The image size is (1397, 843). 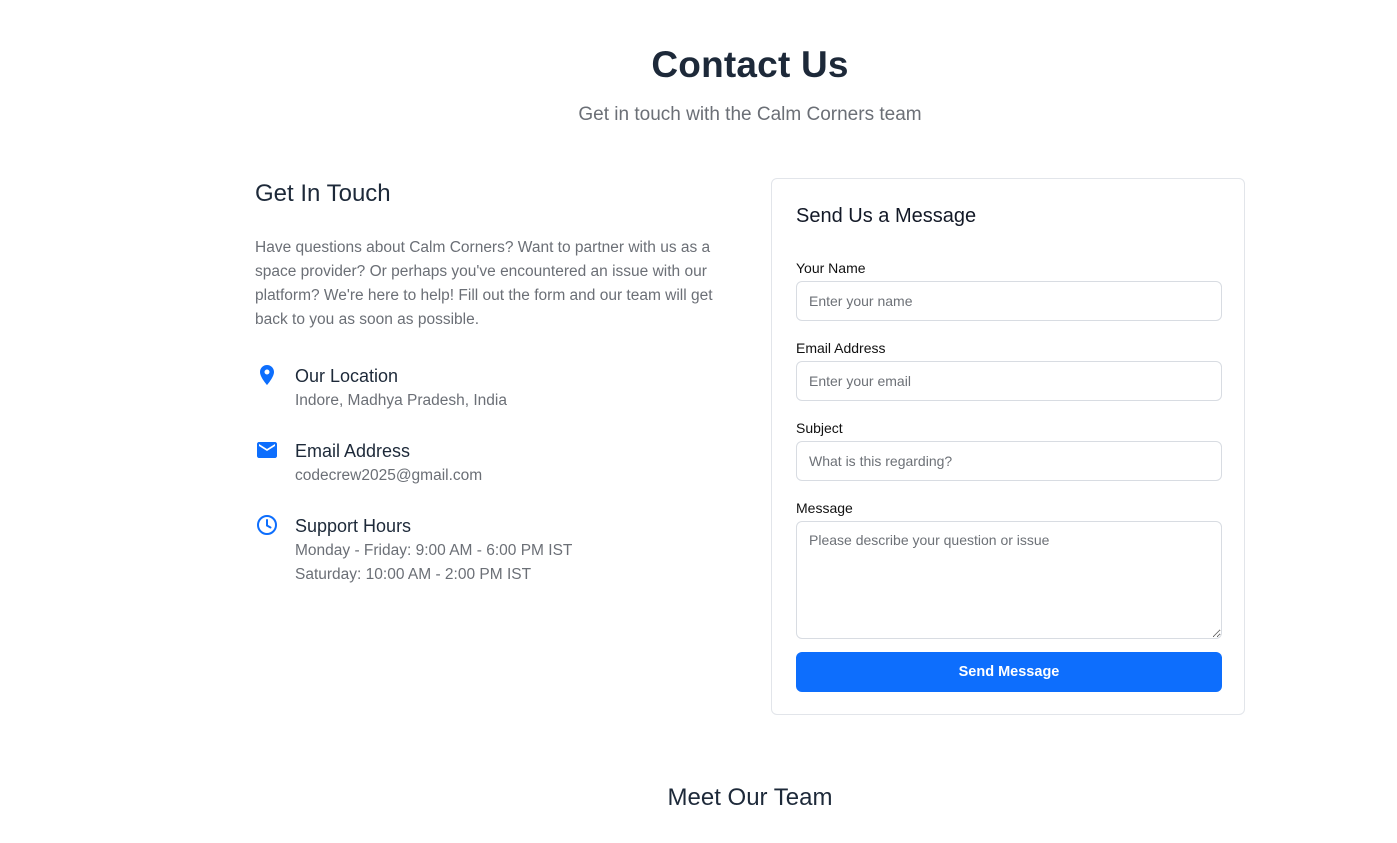 What do you see at coordinates (750, 114) in the screenshot?
I see `page-subtitle: Get in touch with the Calm Corners team` at bounding box center [750, 114].